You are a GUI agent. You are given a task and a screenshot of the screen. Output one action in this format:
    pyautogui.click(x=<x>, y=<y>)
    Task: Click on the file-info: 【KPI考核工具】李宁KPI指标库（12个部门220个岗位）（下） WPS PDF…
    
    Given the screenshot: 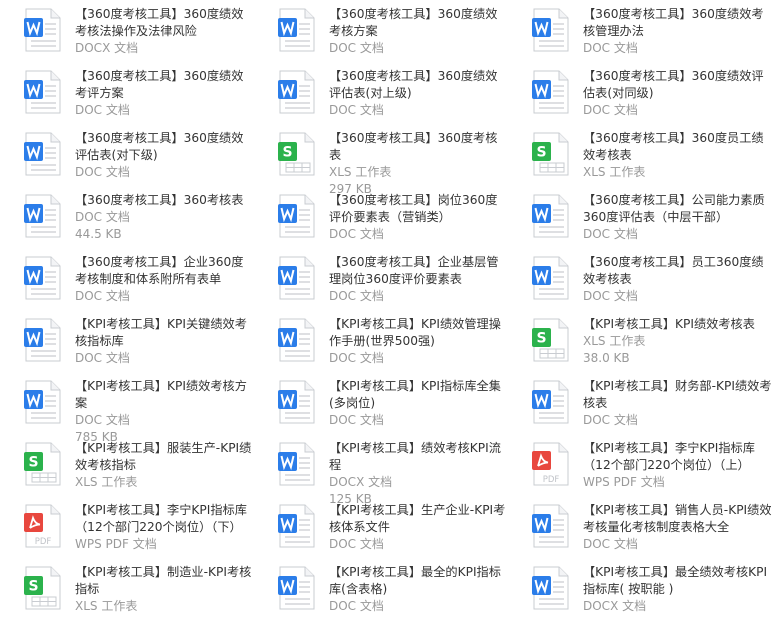 What is the action you would take?
    pyautogui.click(x=164, y=526)
    